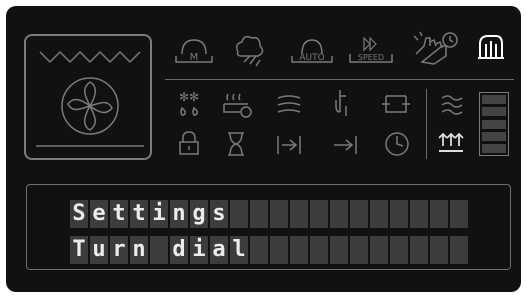  Describe the element at coordinates (239, 250) in the screenshot. I see `display-cell: l` at that location.